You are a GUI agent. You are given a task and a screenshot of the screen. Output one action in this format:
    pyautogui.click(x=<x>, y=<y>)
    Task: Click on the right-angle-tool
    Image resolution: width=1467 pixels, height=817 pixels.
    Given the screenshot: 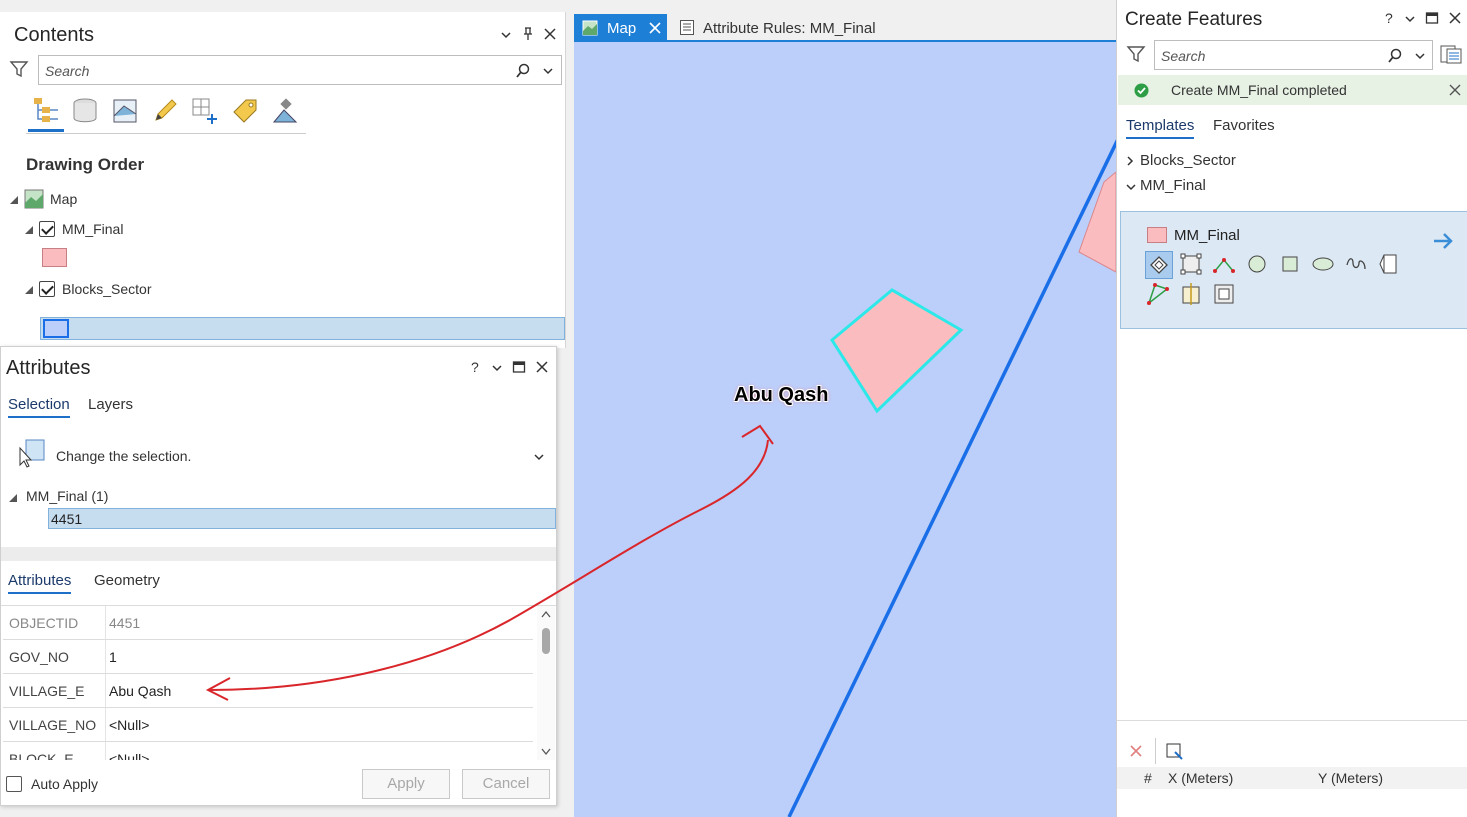 What is the action you would take?
    pyautogui.click(x=1225, y=265)
    